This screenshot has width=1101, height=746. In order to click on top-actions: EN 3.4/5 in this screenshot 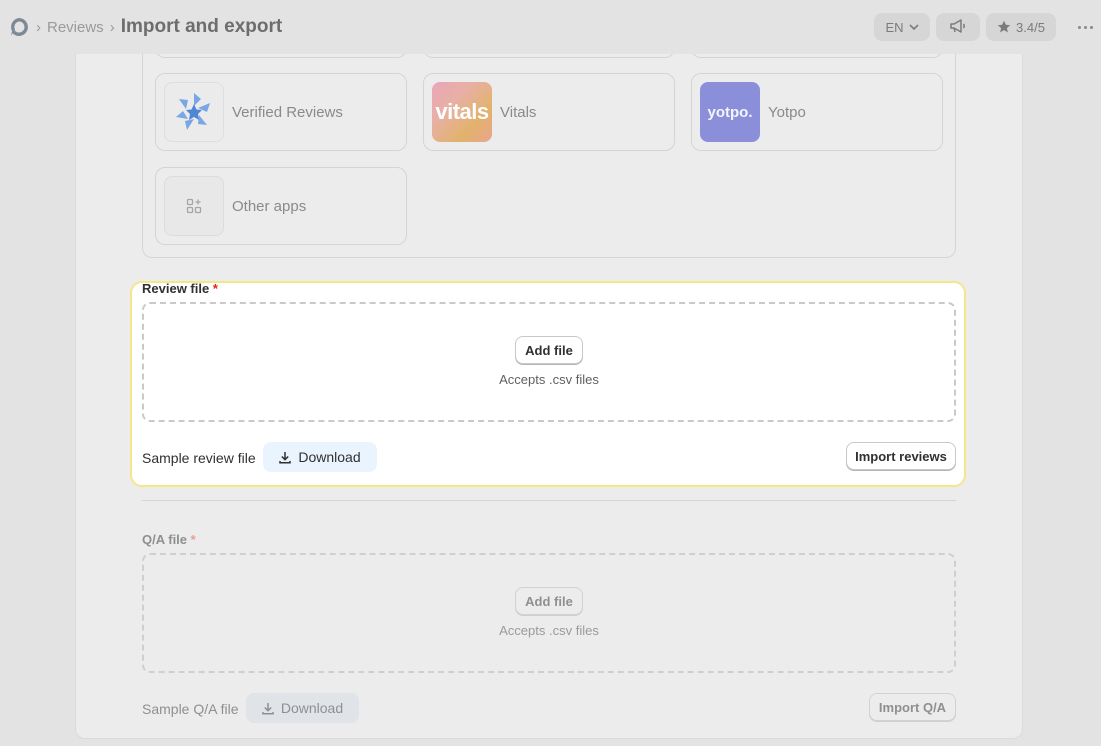, I will do `click(987, 27)`.